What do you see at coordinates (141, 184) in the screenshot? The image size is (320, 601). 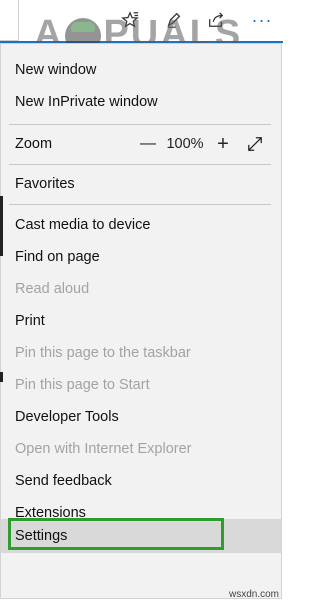 I see `menu-item-favorites: Favorites` at bounding box center [141, 184].